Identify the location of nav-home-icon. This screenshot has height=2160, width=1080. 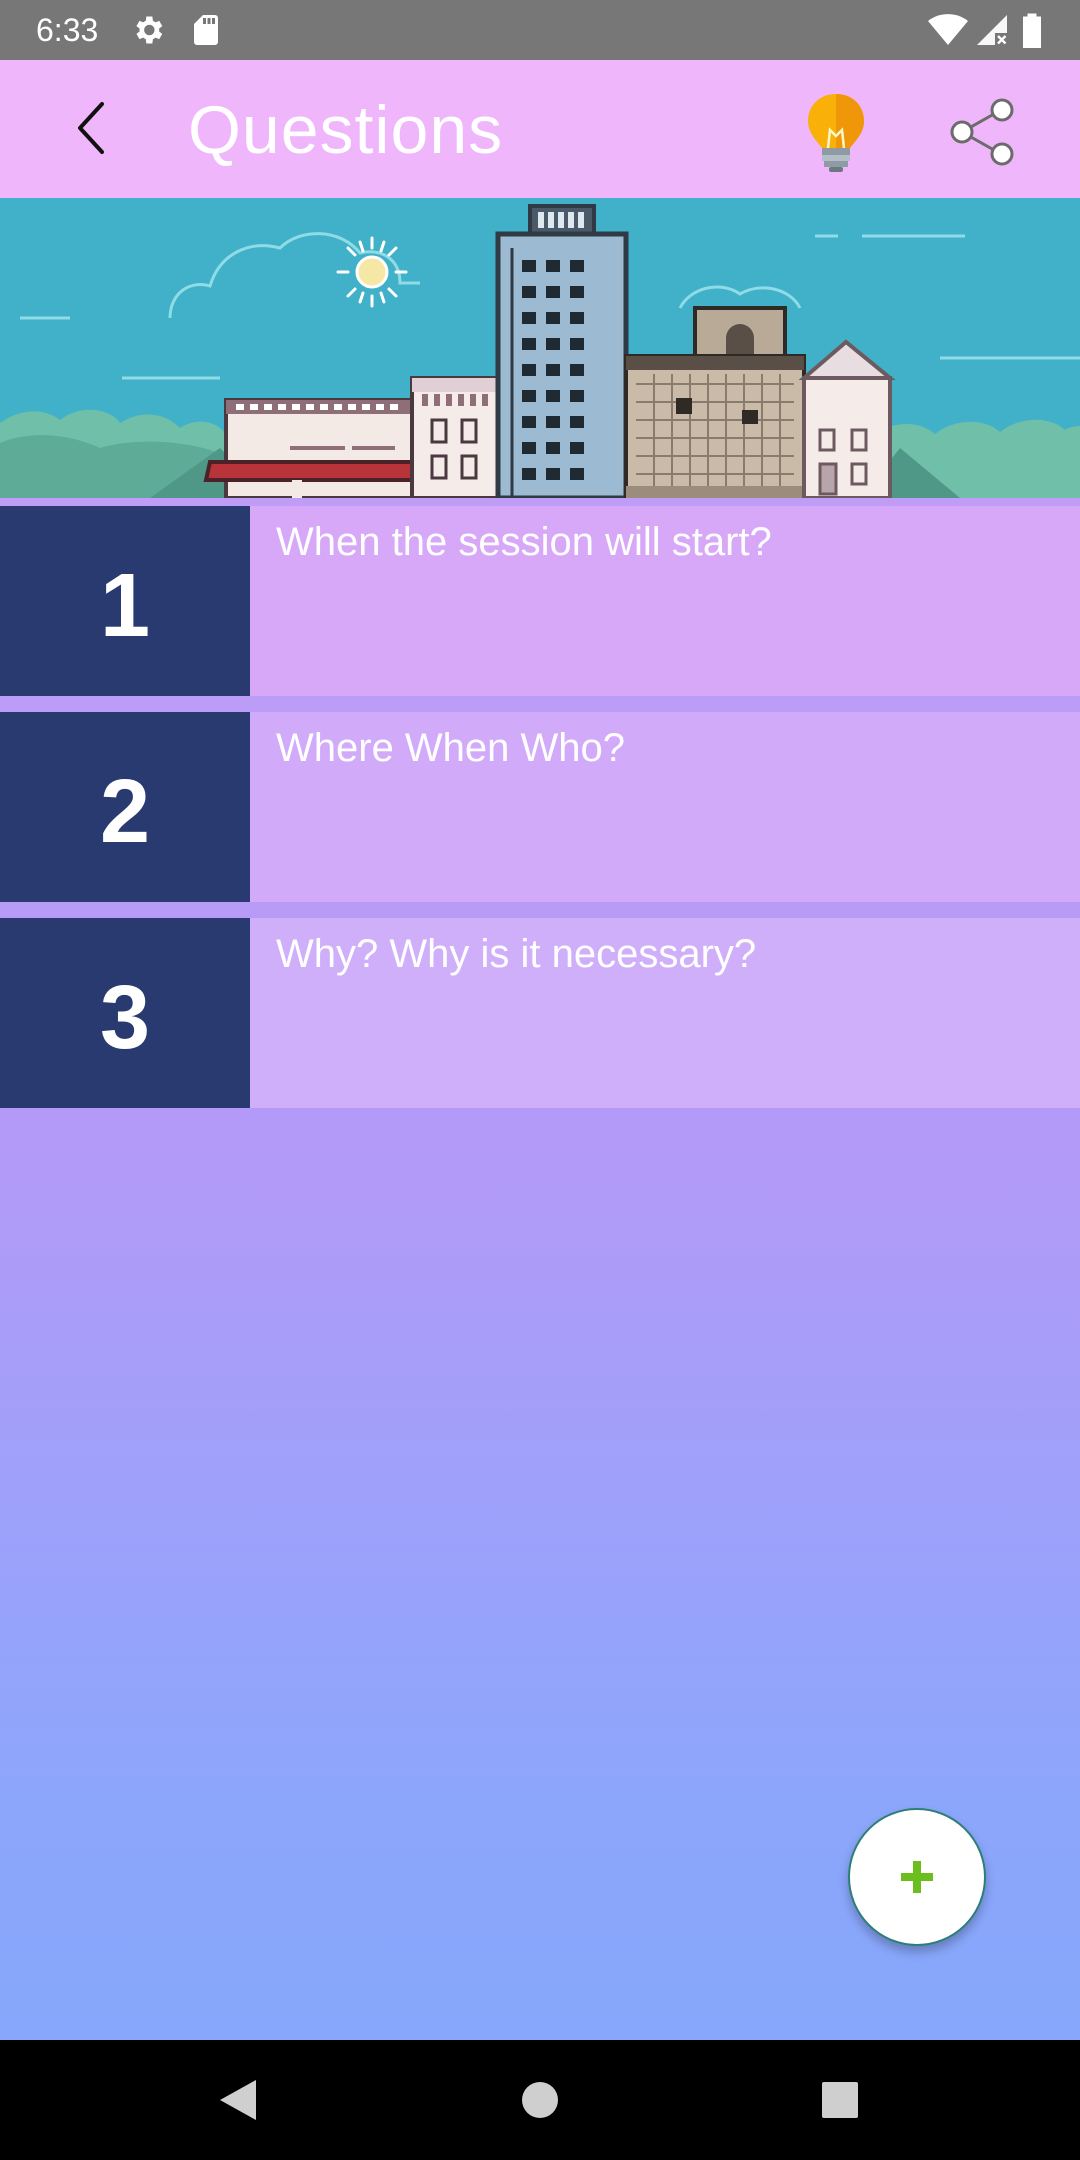
(540, 2100).